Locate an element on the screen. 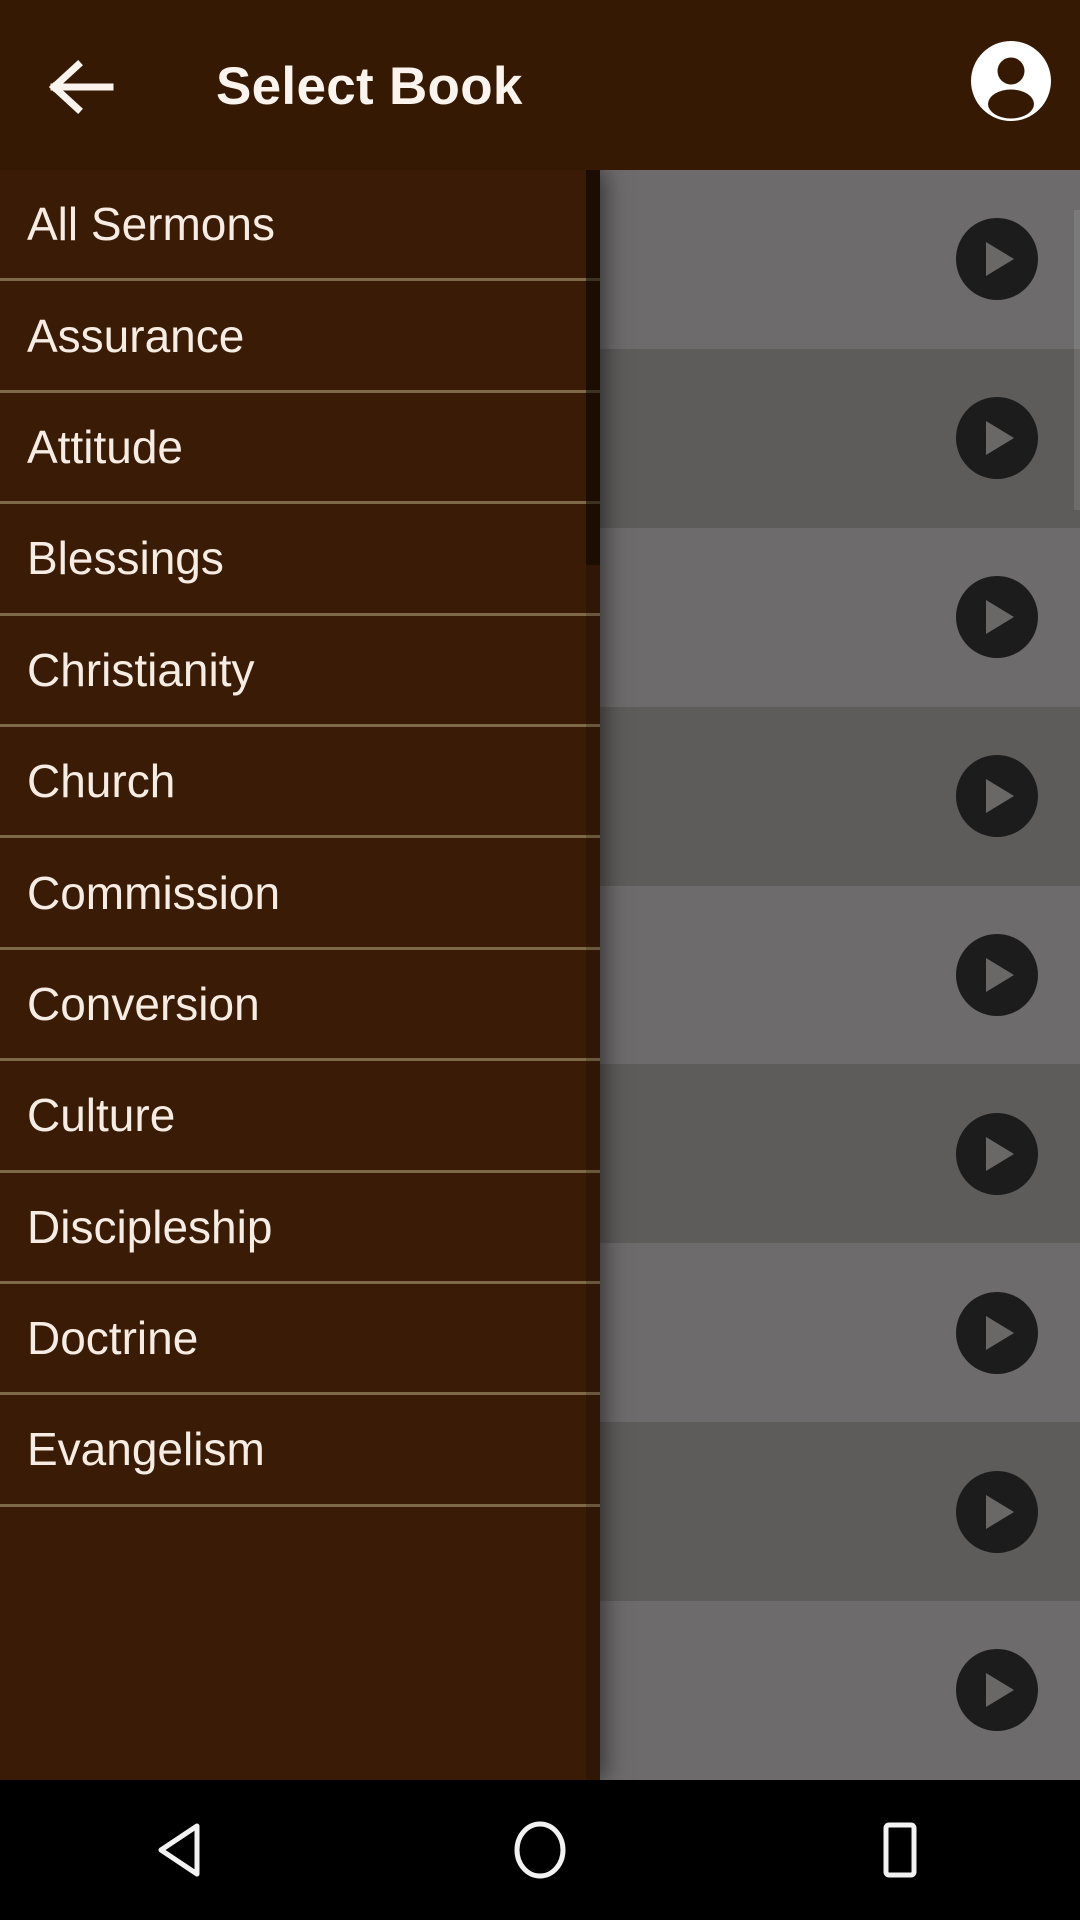 The width and height of the screenshot is (1080, 1920). app-bar: Select Book is located at coordinates (540, 85).